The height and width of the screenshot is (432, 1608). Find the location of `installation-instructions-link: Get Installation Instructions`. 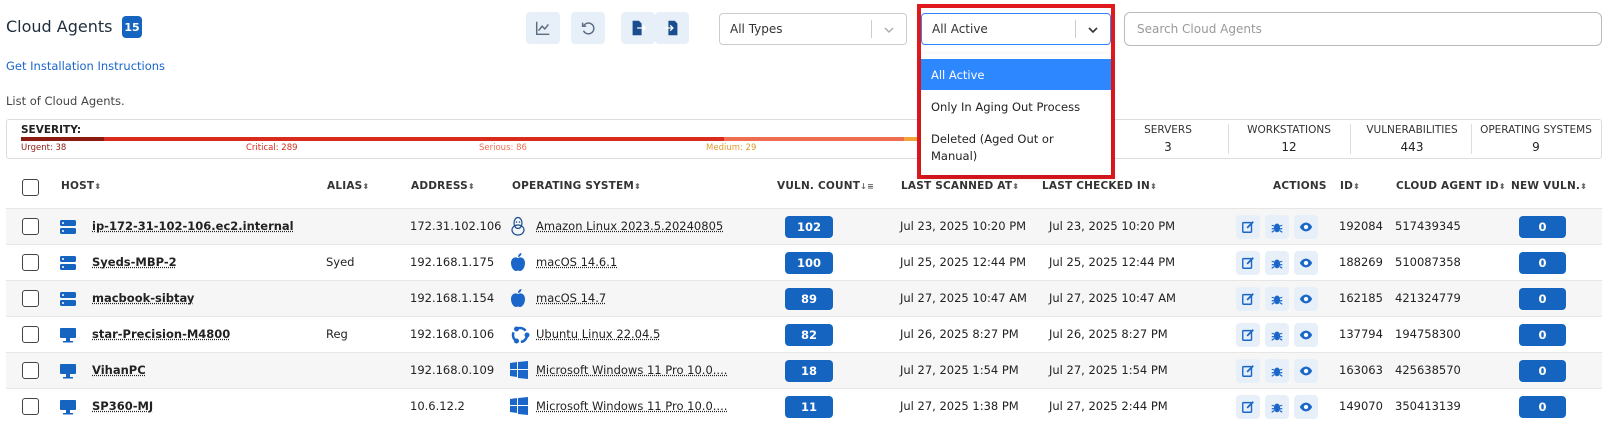

installation-instructions-link: Get Installation Instructions is located at coordinates (85, 66).